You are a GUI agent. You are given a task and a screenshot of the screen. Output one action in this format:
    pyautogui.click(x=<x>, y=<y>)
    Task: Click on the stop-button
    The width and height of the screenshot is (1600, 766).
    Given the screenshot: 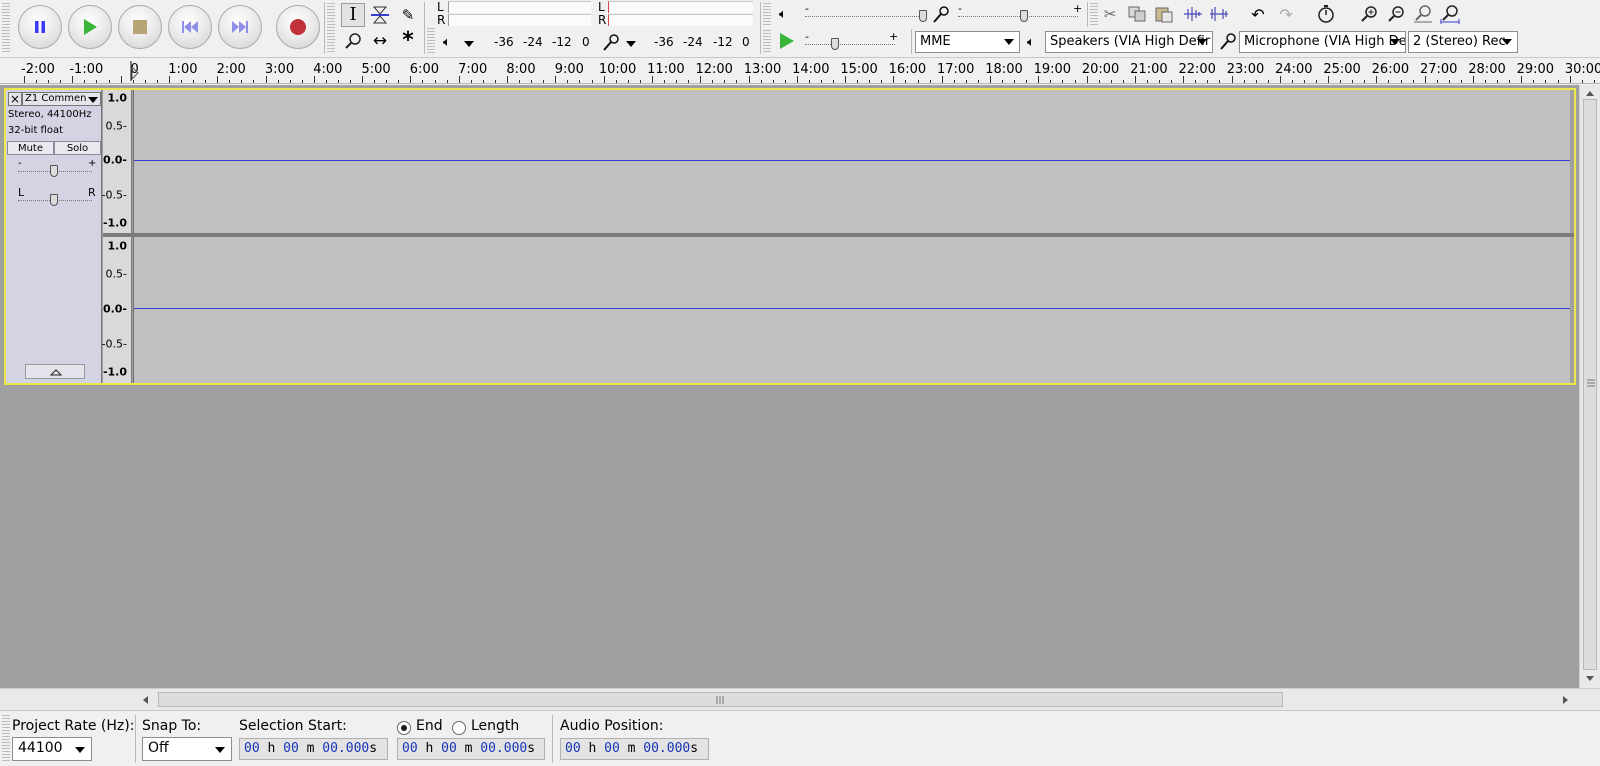 What is the action you would take?
    pyautogui.click(x=140, y=27)
    